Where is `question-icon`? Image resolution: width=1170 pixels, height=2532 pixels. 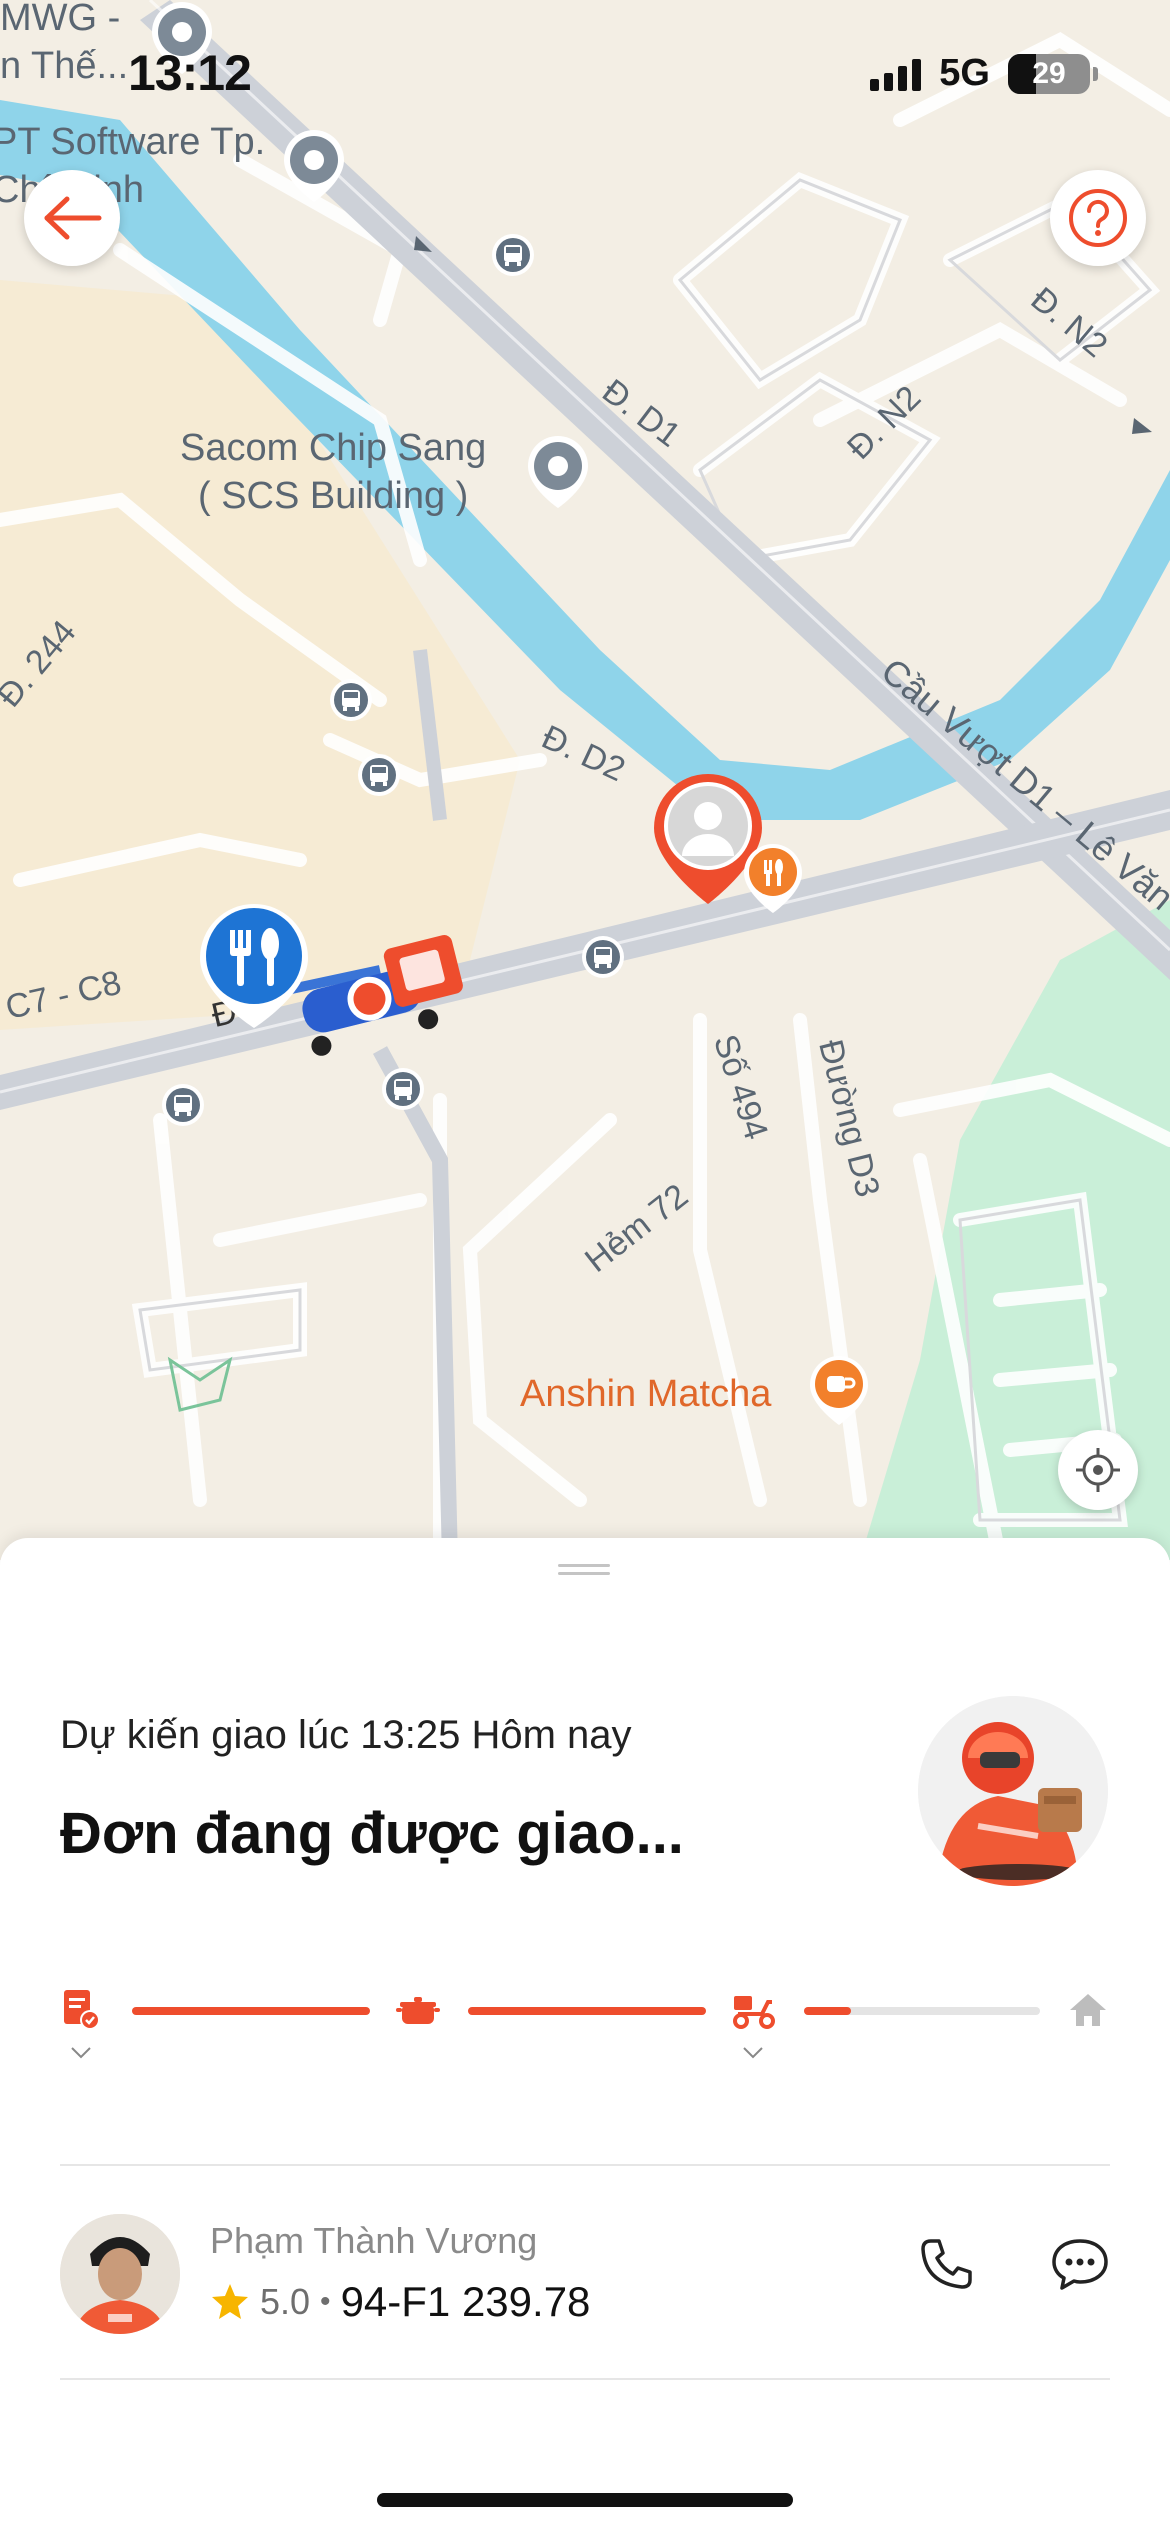 question-icon is located at coordinates (1098, 218).